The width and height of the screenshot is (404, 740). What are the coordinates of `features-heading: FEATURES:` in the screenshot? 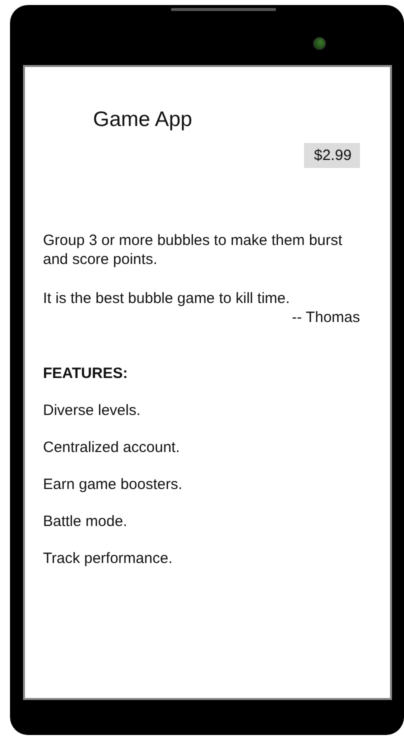 It's located at (86, 373).